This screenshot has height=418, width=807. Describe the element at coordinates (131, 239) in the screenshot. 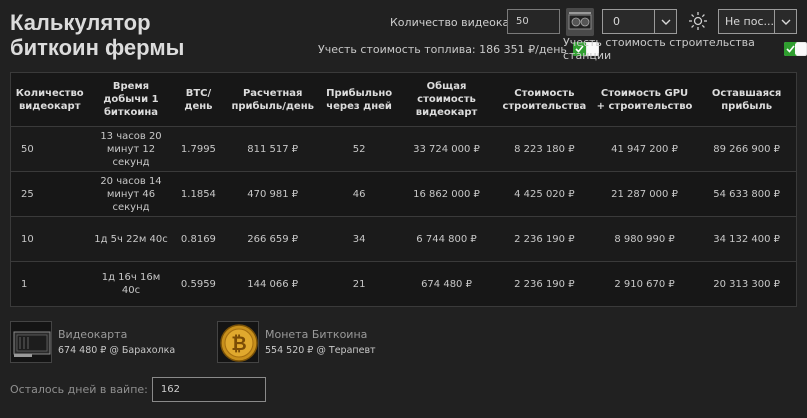

I see `cell: 1д 5ч 22м 40с` at that location.